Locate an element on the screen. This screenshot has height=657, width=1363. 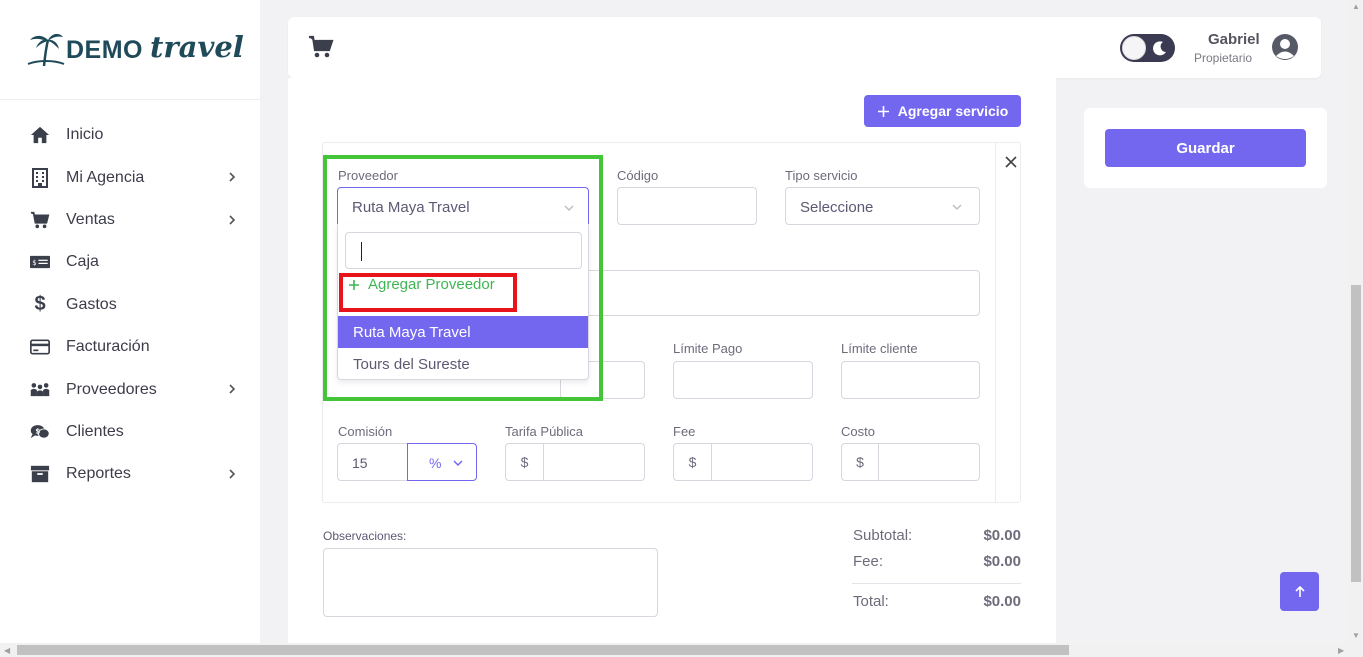
horizontal-scrollbar: ◀ ▶ is located at coordinates (681, 650).